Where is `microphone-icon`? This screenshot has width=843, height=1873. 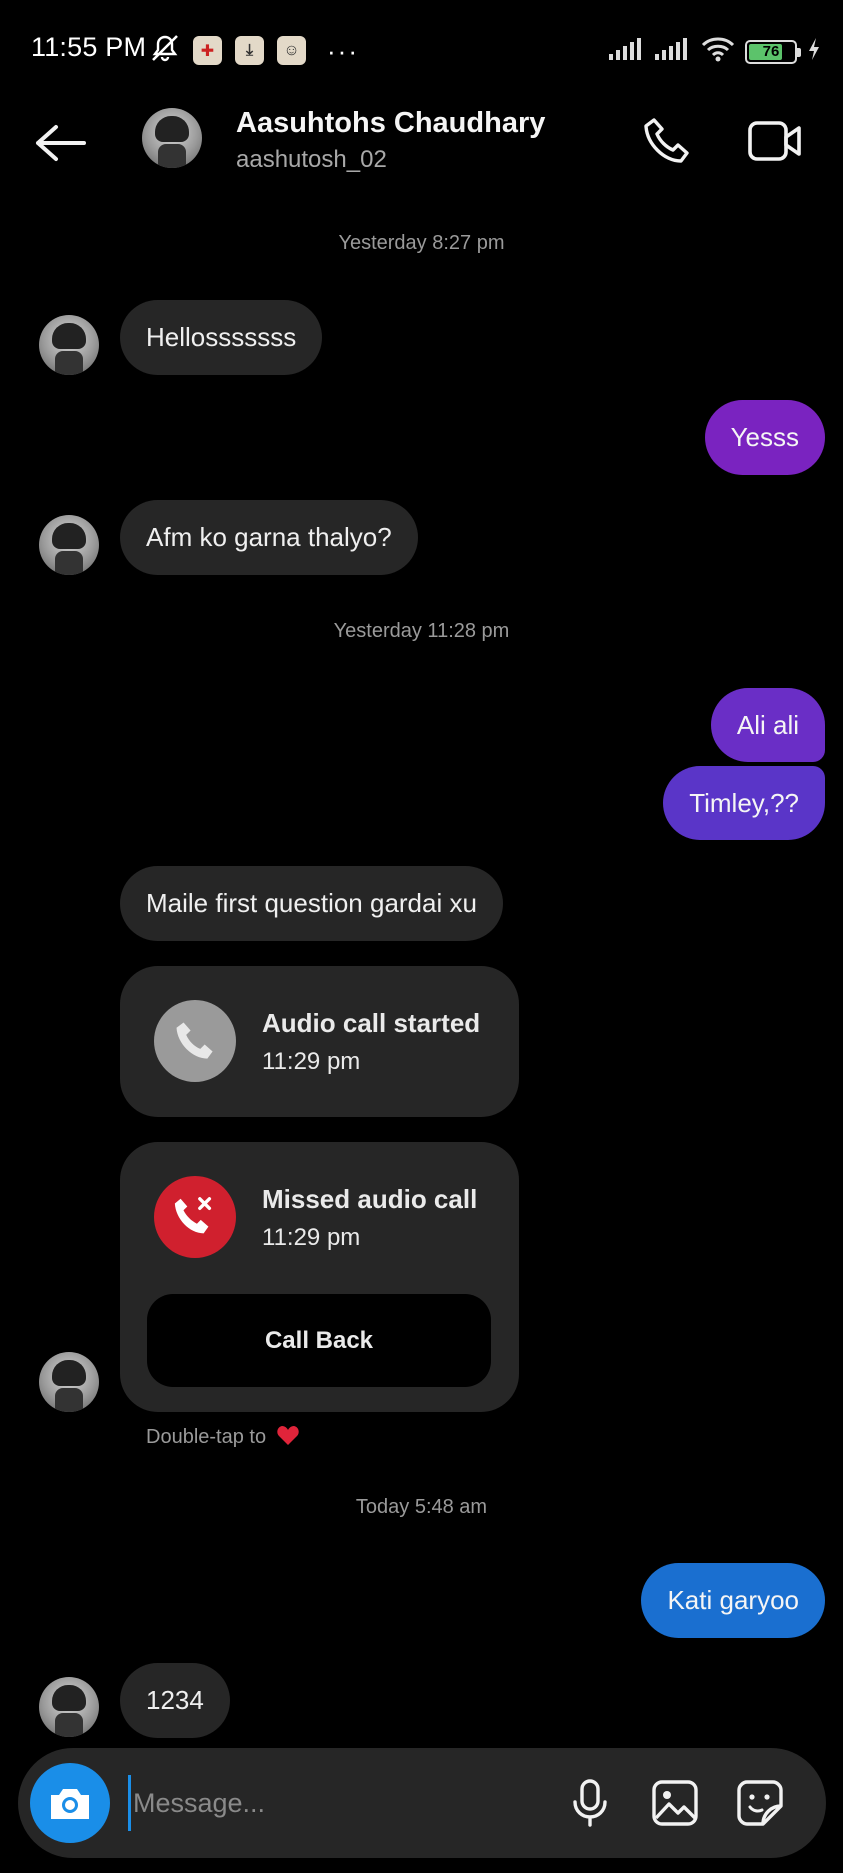 microphone-icon is located at coordinates (590, 1803).